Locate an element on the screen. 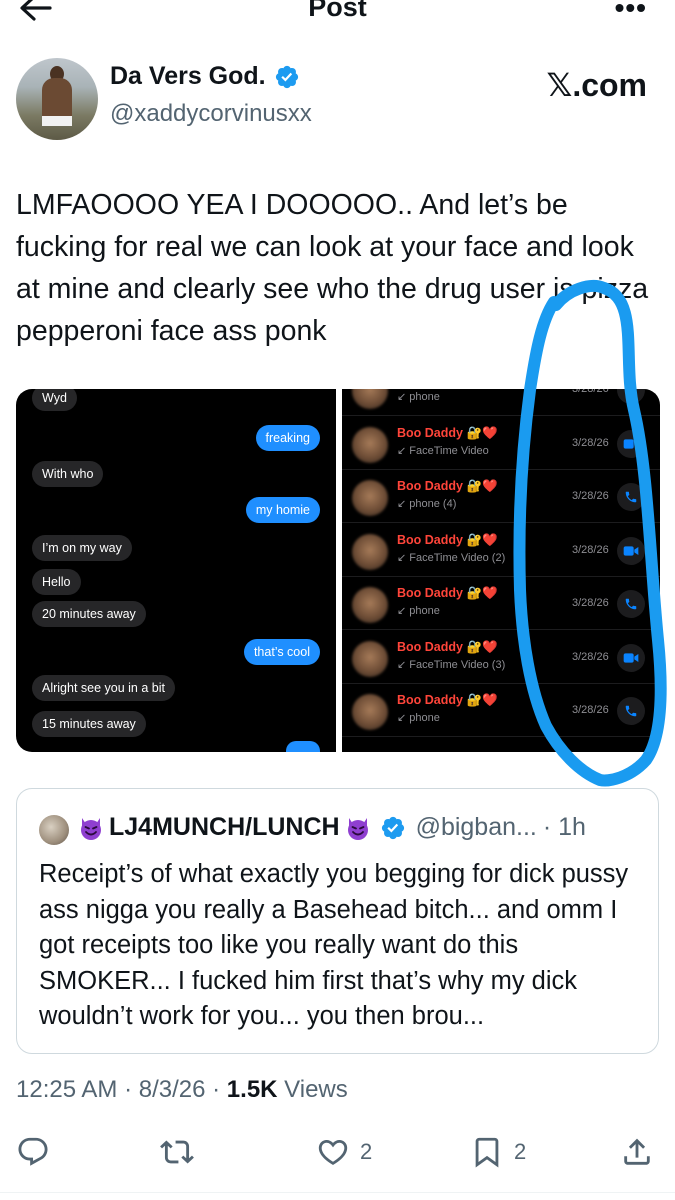 Image resolution: width=675 pixels, height=1200 pixels. call-type-label: ↙ FaceTime Video is located at coordinates (443, 450).